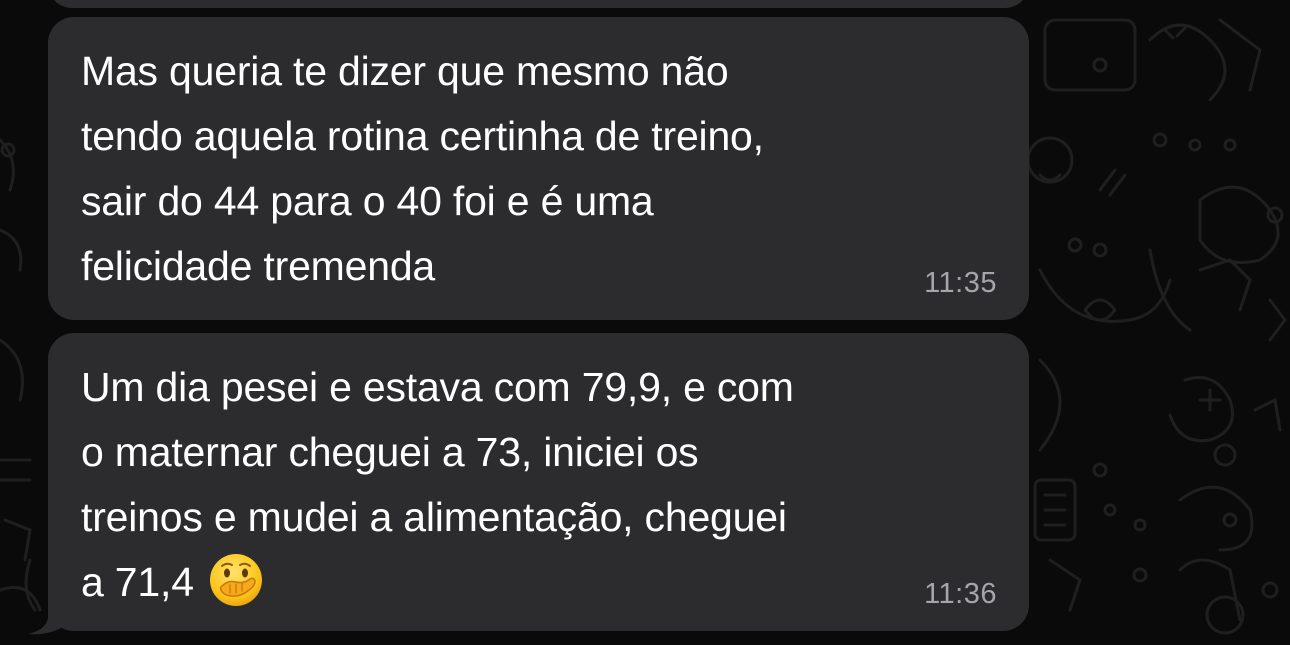 The width and height of the screenshot is (1290, 645). I want to click on previous-message-bubble, so click(538, 4).